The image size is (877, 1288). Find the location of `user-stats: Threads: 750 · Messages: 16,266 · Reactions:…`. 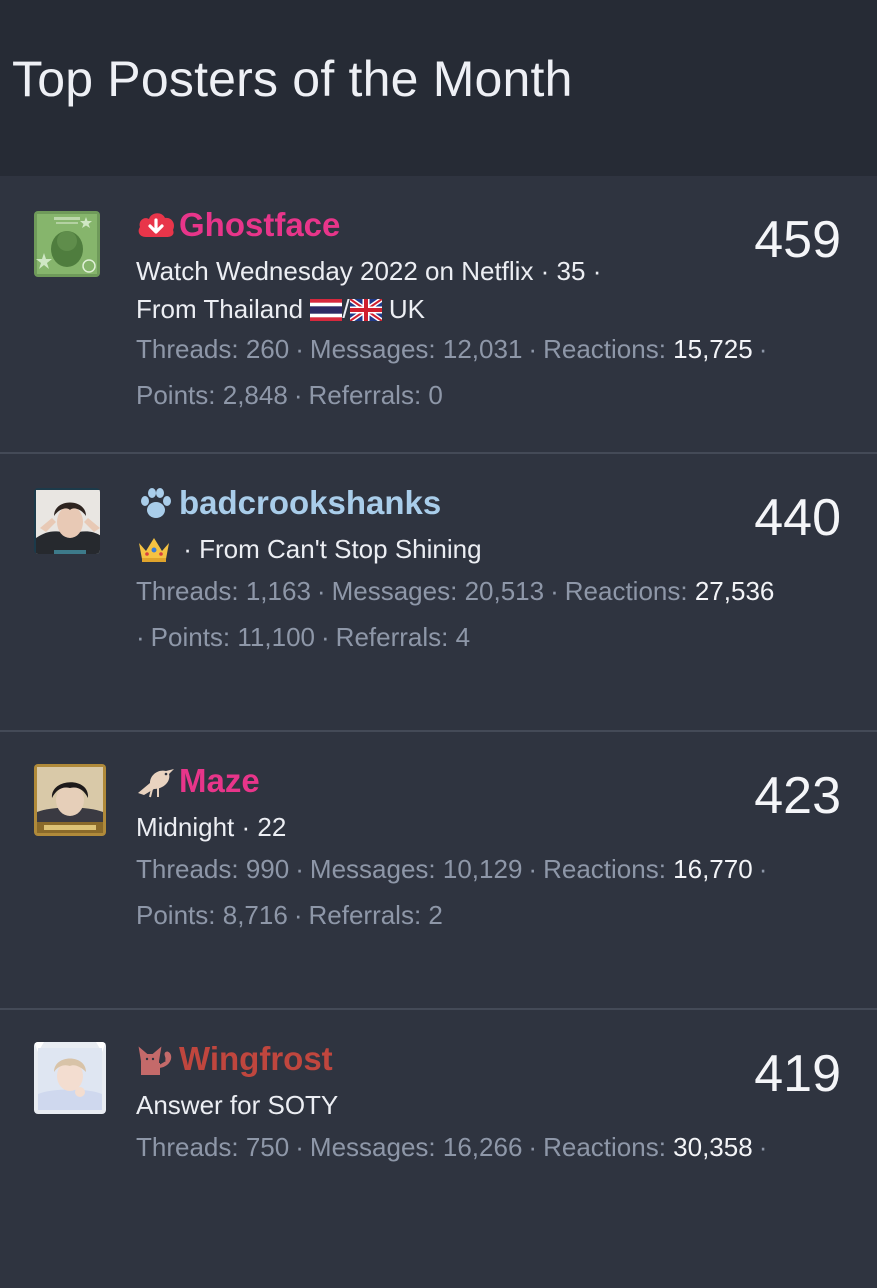

user-stats: Threads: 750 · Messages: 16,266 · Reactions:… is located at coordinates (496, 1147).